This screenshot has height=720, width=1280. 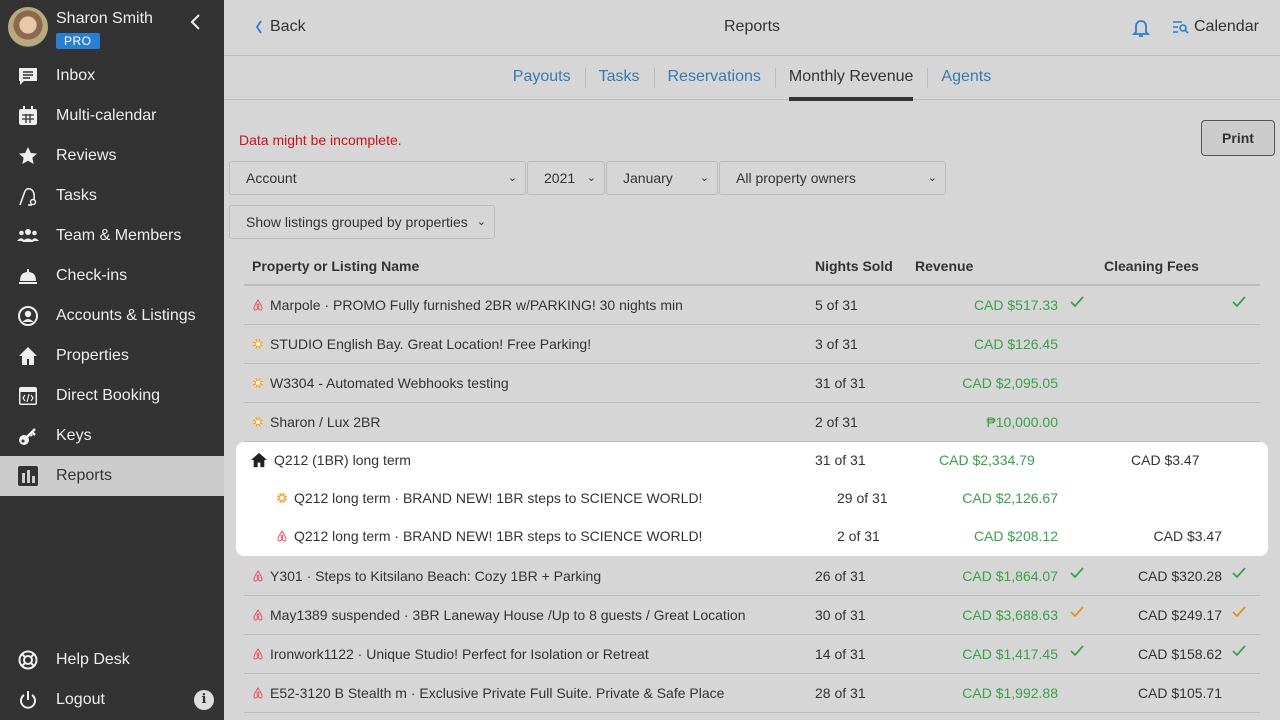 What do you see at coordinates (28, 27) in the screenshot?
I see `avatar` at bounding box center [28, 27].